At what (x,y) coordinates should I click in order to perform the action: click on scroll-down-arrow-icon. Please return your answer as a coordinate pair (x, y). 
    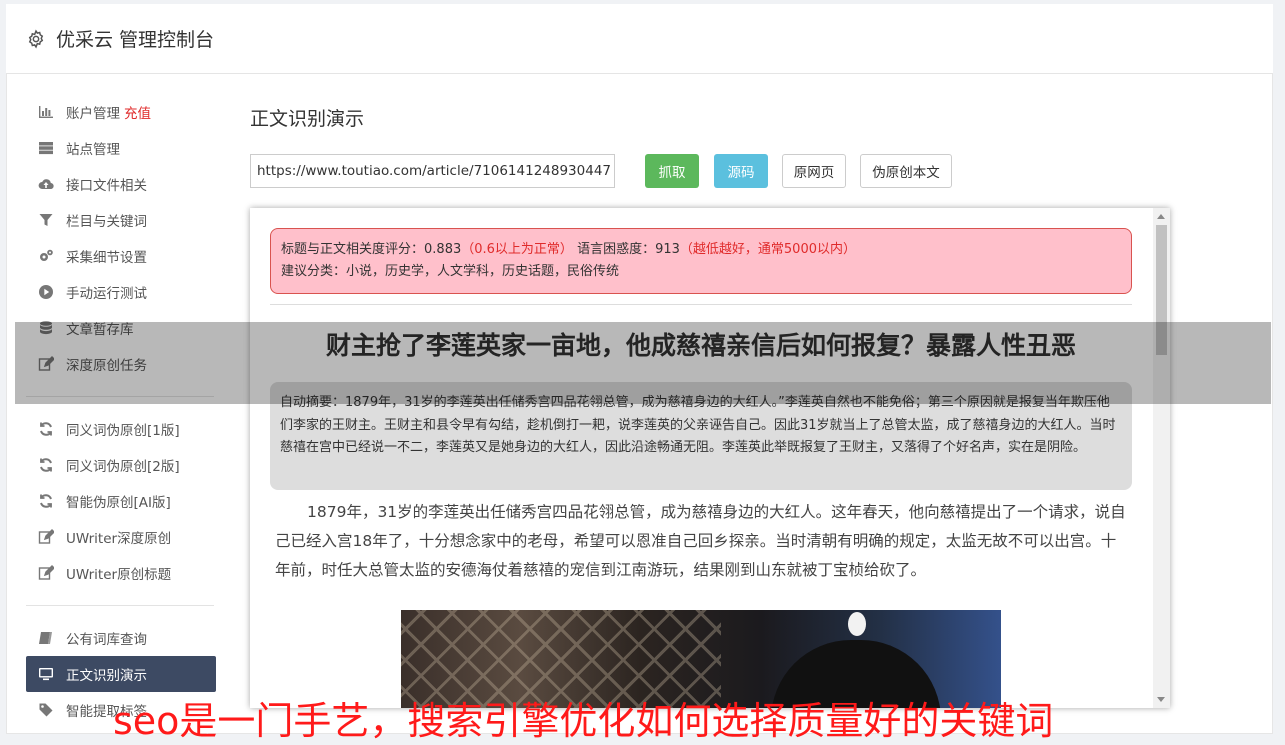
    Looking at the image, I should click on (1161, 699).